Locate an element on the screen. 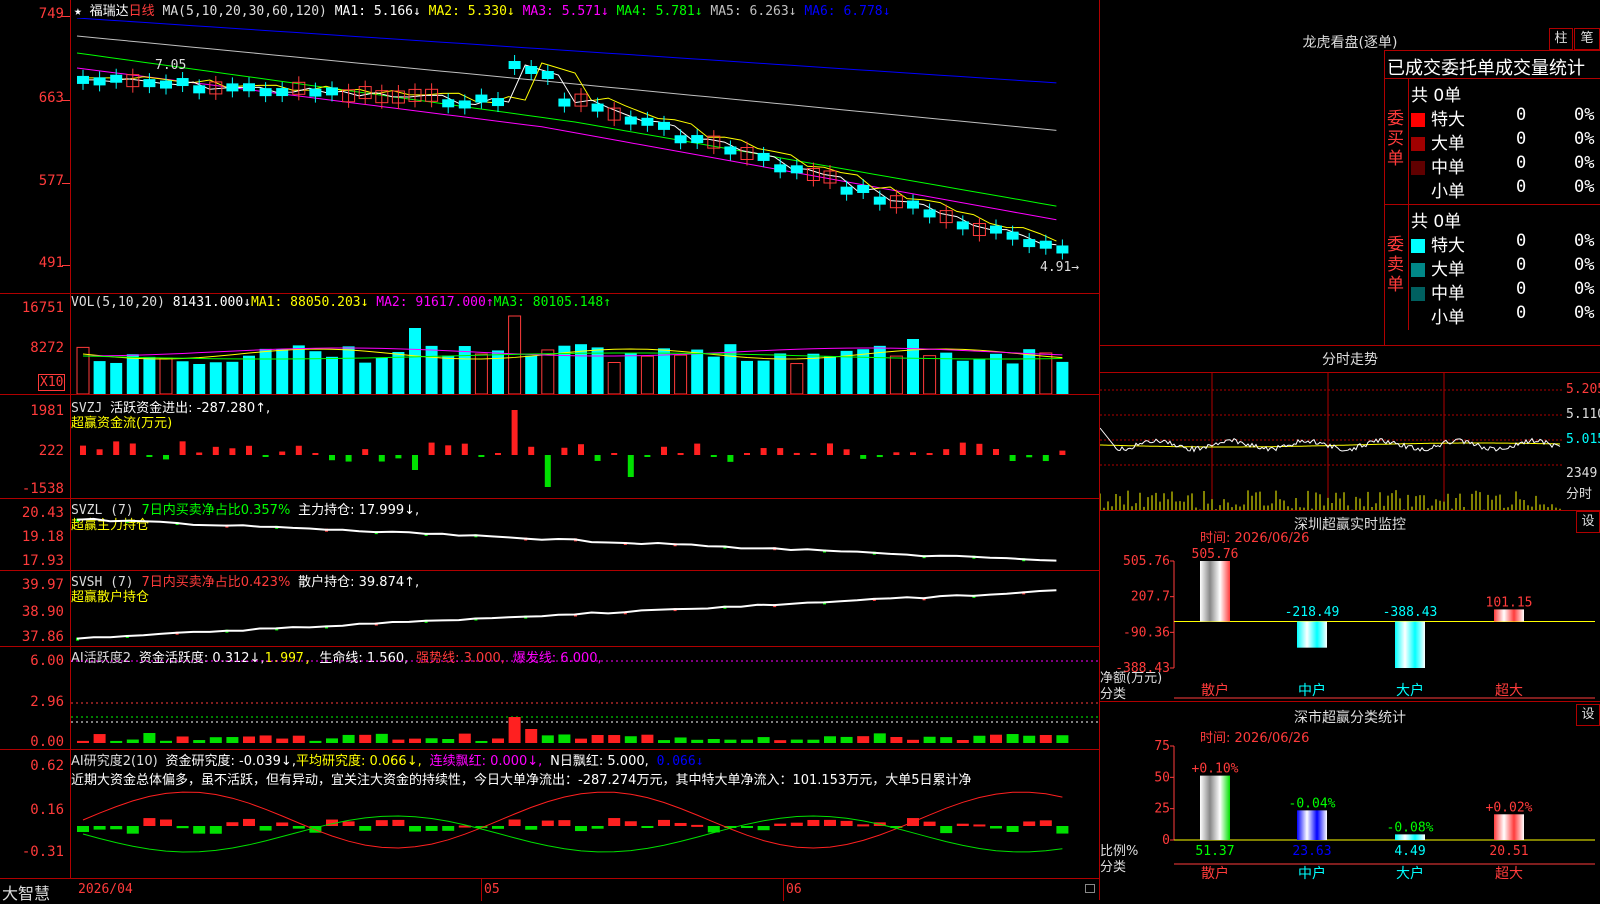 The width and height of the screenshot is (1600, 904). axis-label: 0.16 is located at coordinates (47, 810).